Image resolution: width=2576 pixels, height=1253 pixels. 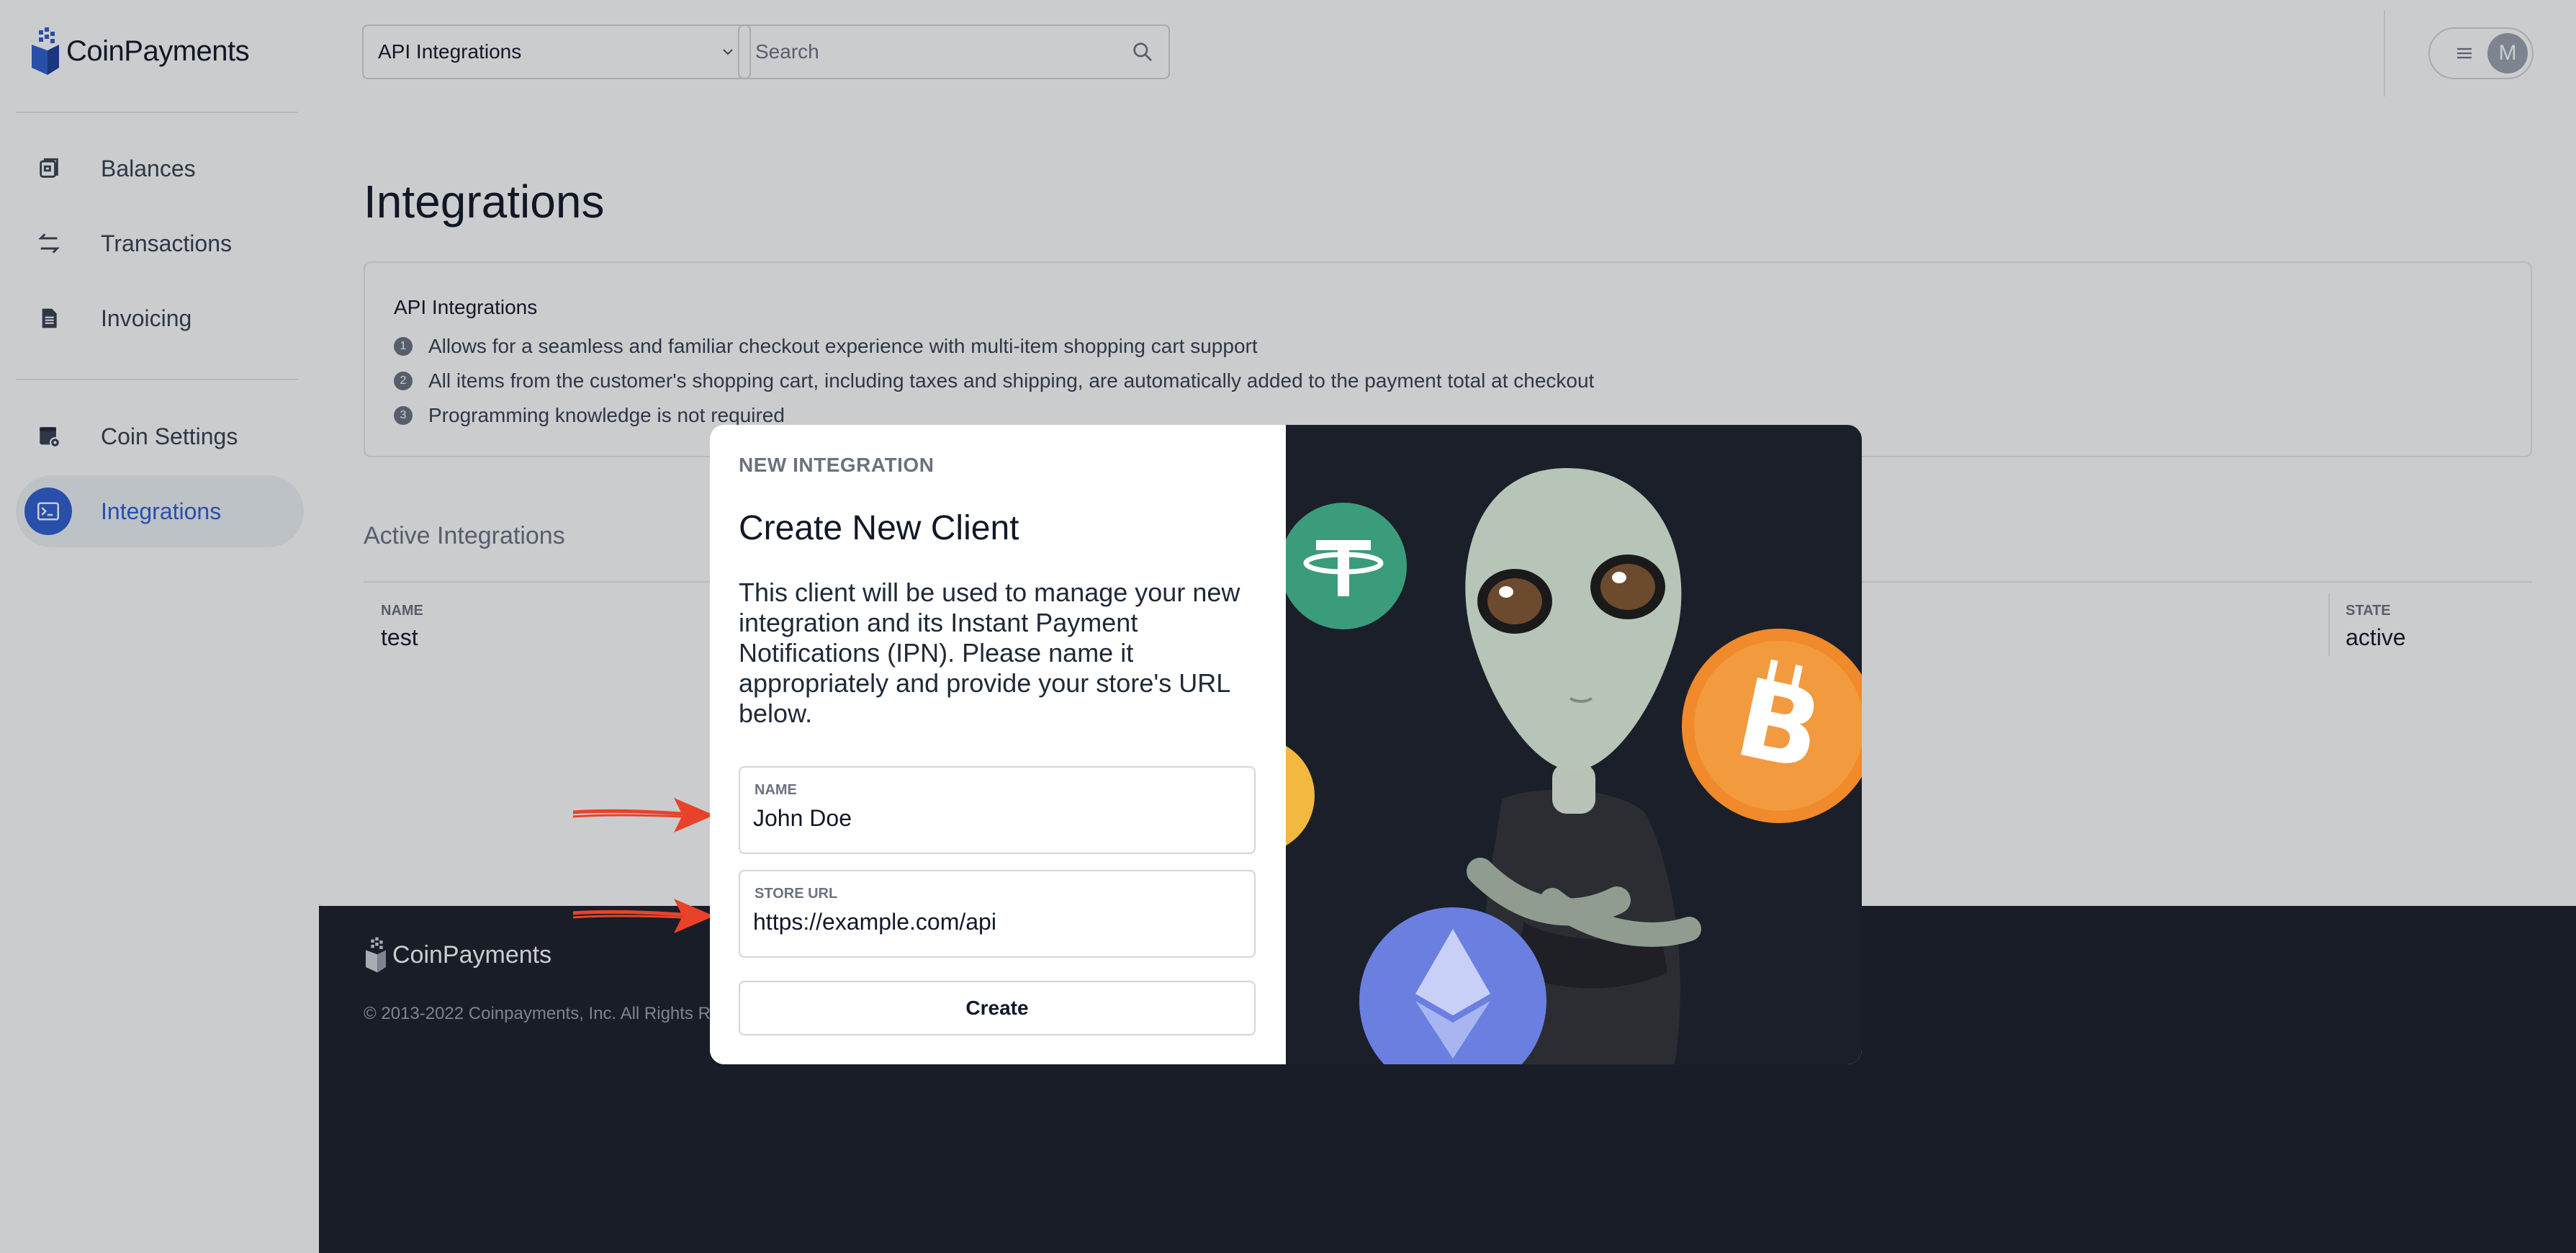 What do you see at coordinates (837, 465) in the screenshot?
I see `modal-eyebrow: NEW INTEGRATION` at bounding box center [837, 465].